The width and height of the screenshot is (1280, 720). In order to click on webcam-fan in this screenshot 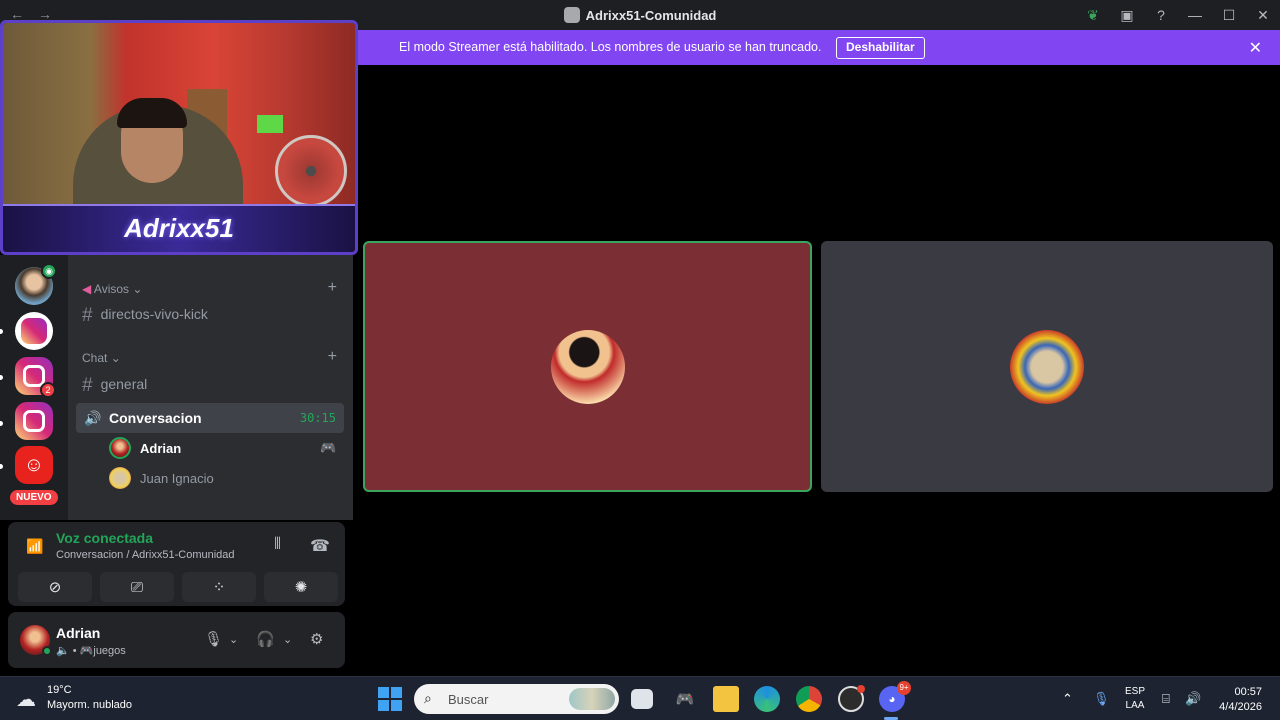, I will do `click(311, 171)`.